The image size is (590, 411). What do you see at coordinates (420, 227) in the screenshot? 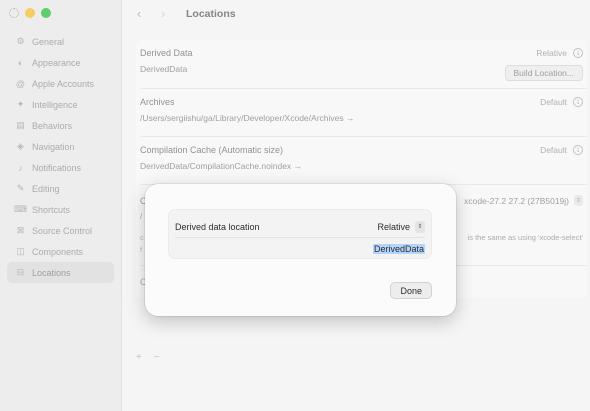
I see `chevron-updown-icon: ⇕` at bounding box center [420, 227].